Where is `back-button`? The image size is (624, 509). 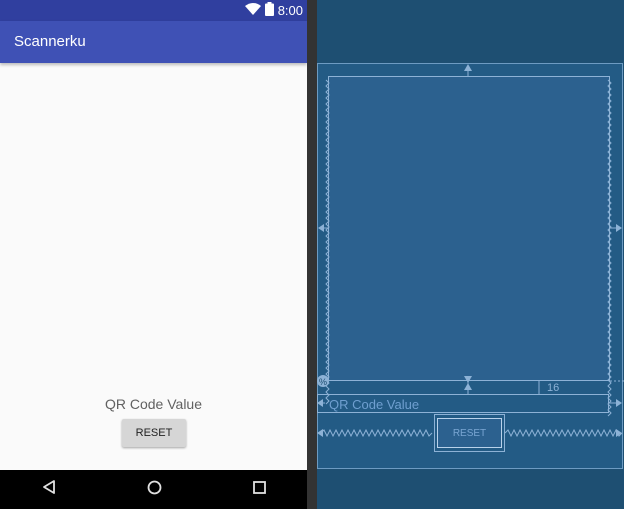
back-button is located at coordinates (49, 489).